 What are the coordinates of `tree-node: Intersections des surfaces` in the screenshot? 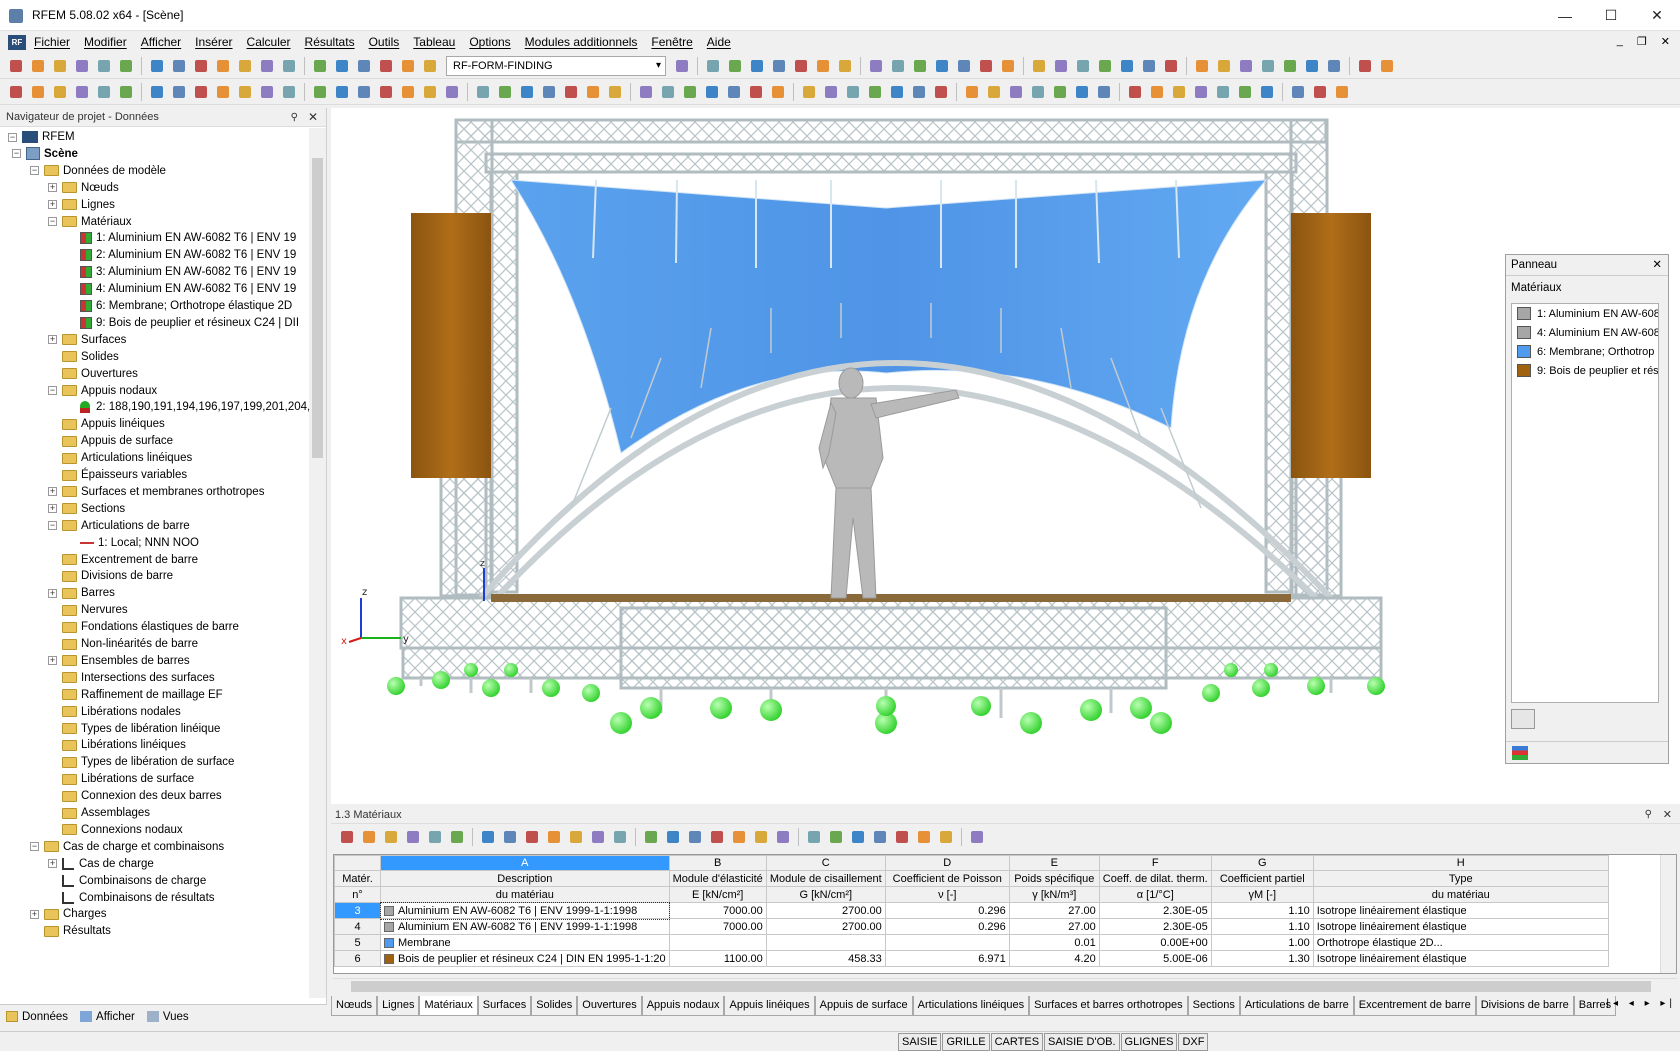 It's located at (131, 678).